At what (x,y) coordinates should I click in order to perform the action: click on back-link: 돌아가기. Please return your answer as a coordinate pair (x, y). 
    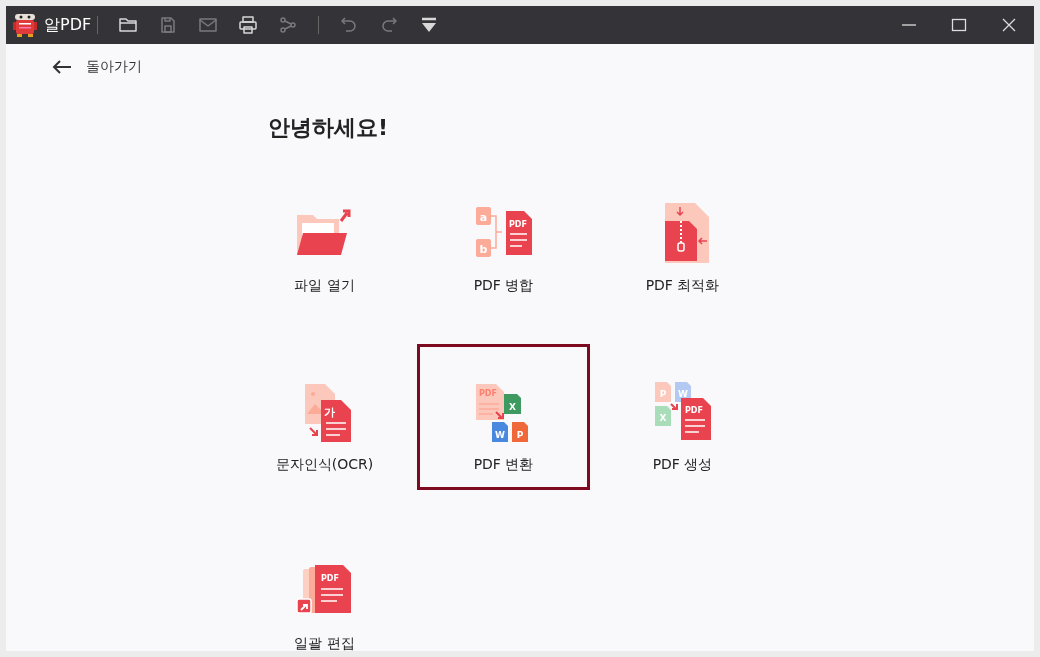
    Looking at the image, I should click on (114, 67).